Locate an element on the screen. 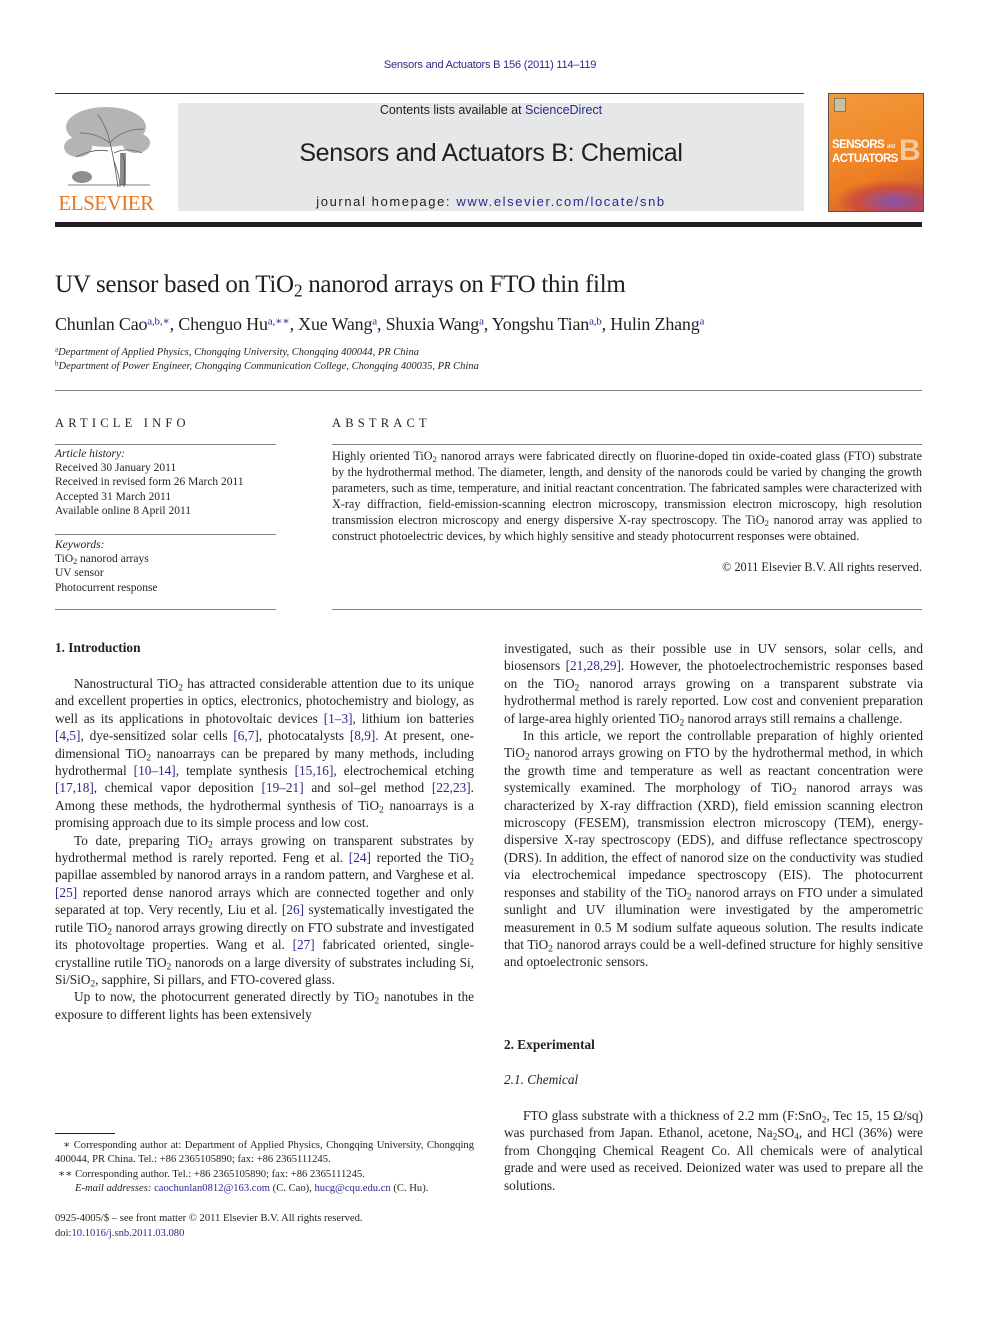 This screenshot has height=1323, width=992. keywords-label: Keywords: is located at coordinates (80, 545).